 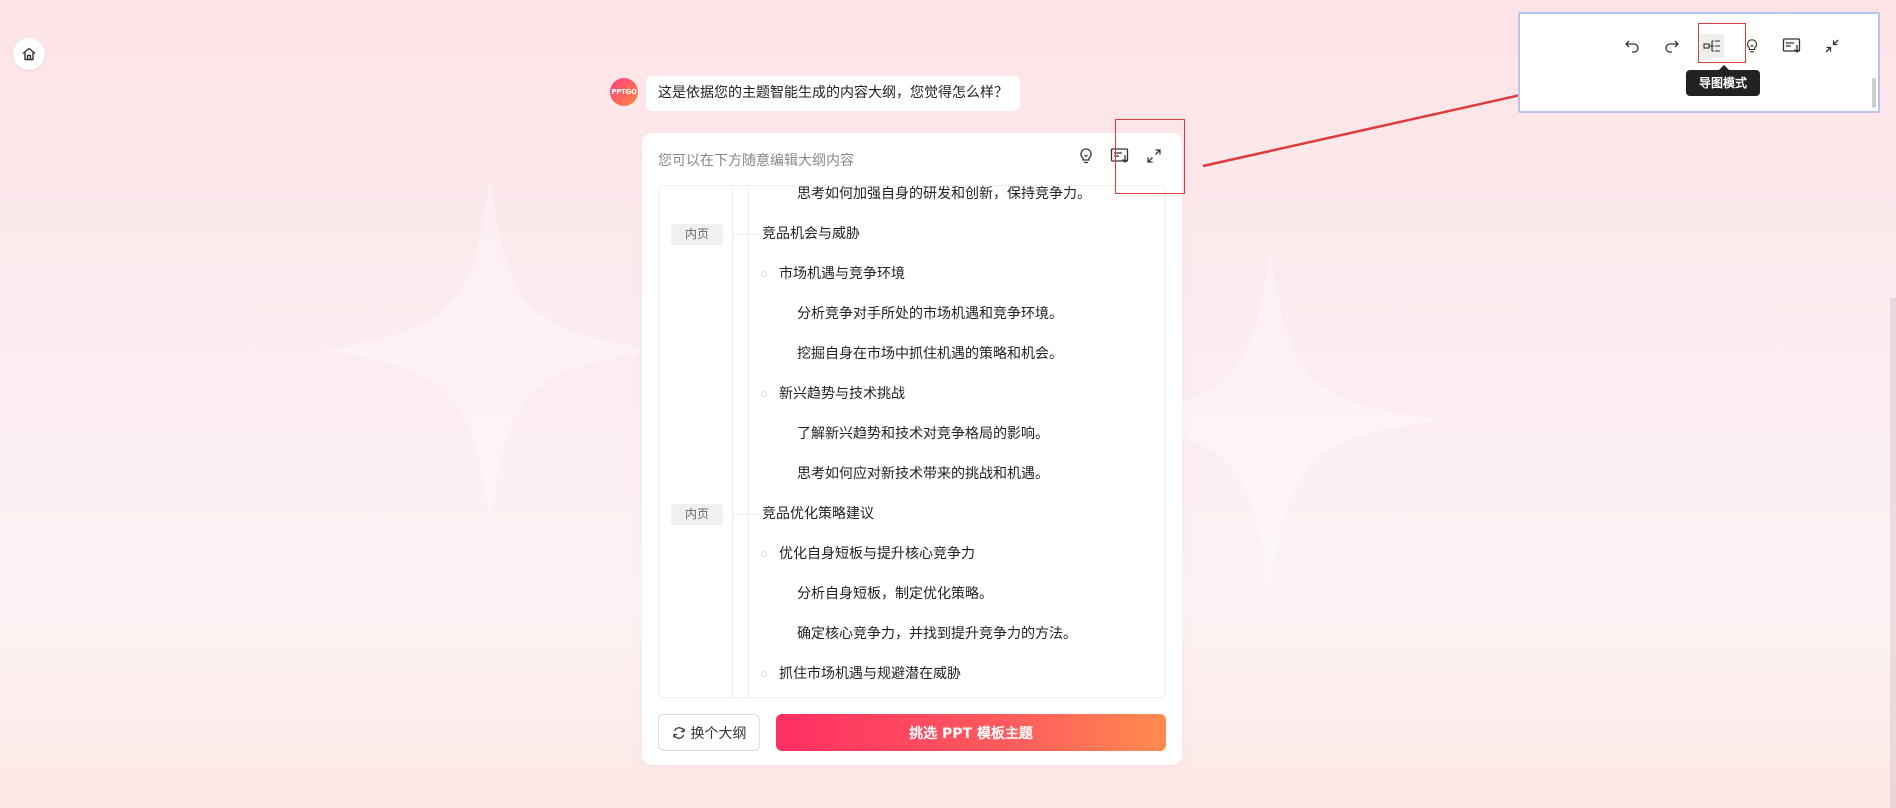 I want to click on redo-button, so click(x=1672, y=46).